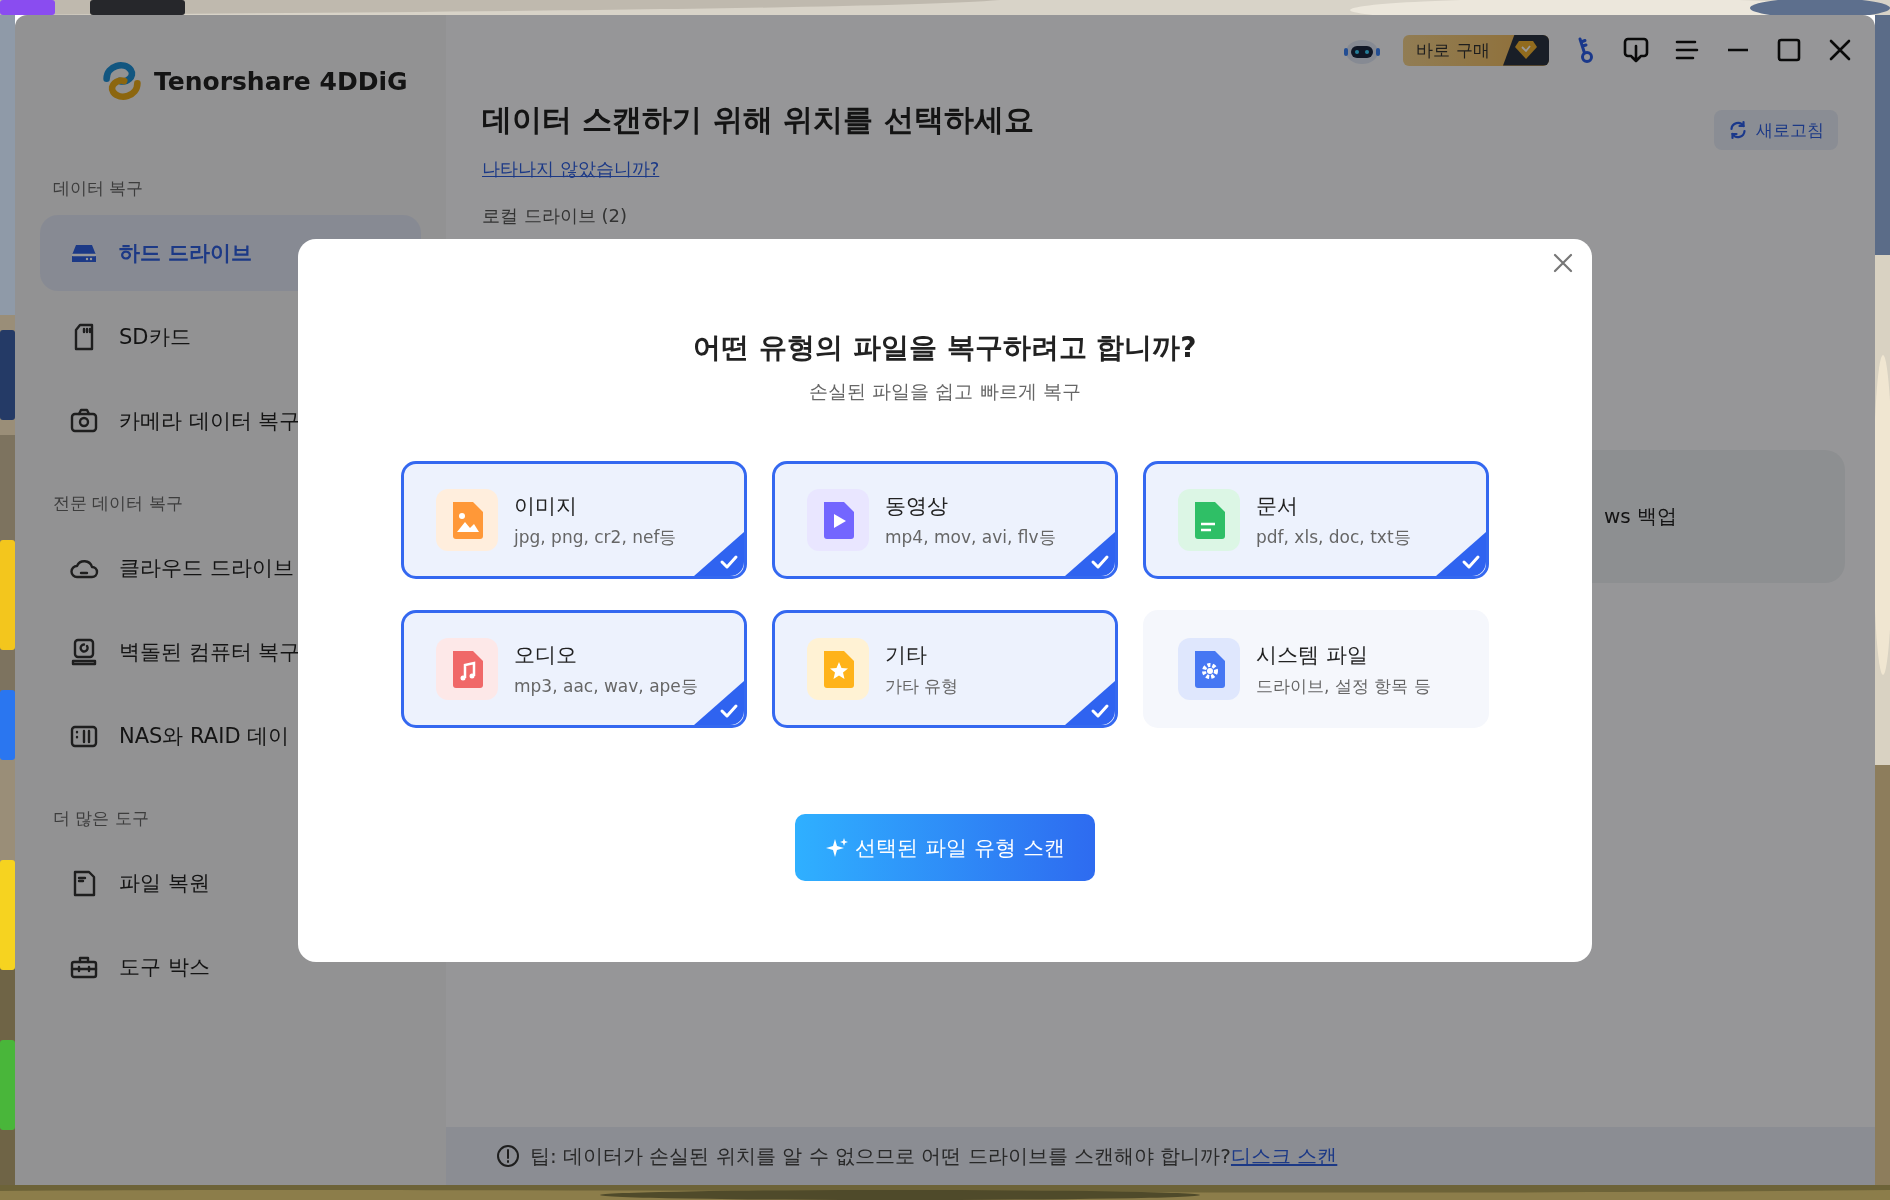 The width and height of the screenshot is (1890, 1200). Describe the element at coordinates (1776, 130) in the screenshot. I see `refresh-button: 새로고침` at that location.